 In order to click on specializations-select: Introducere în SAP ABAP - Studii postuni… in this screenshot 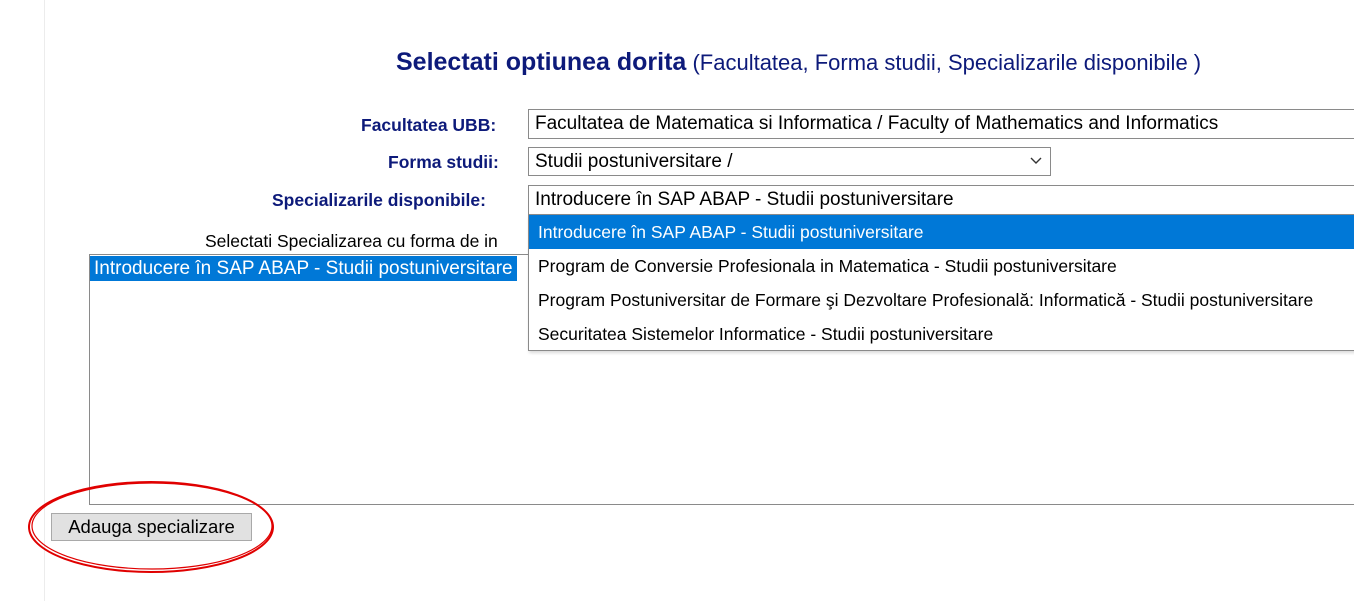, I will do `click(941, 200)`.